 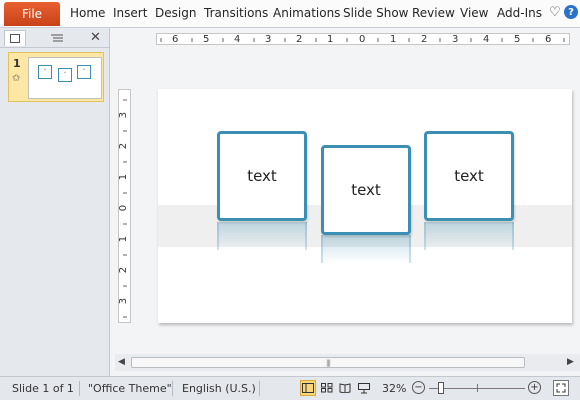 I want to click on file-tab: File, so click(x=32, y=14).